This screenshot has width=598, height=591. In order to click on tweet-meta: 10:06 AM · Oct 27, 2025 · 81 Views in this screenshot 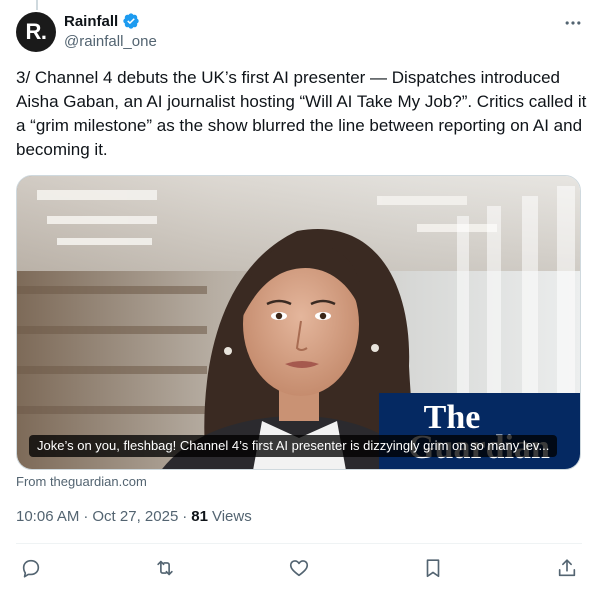, I will do `click(134, 516)`.